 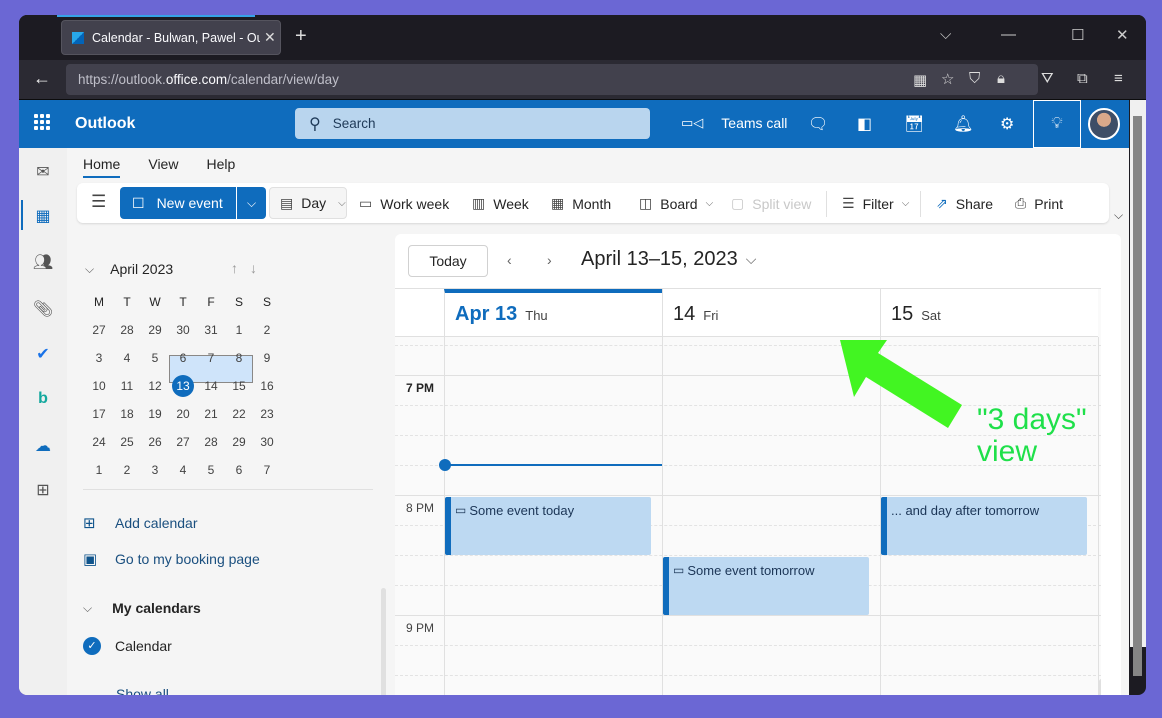 I want to click on teams-call-button: ▭◁ Teams call, so click(x=734, y=123).